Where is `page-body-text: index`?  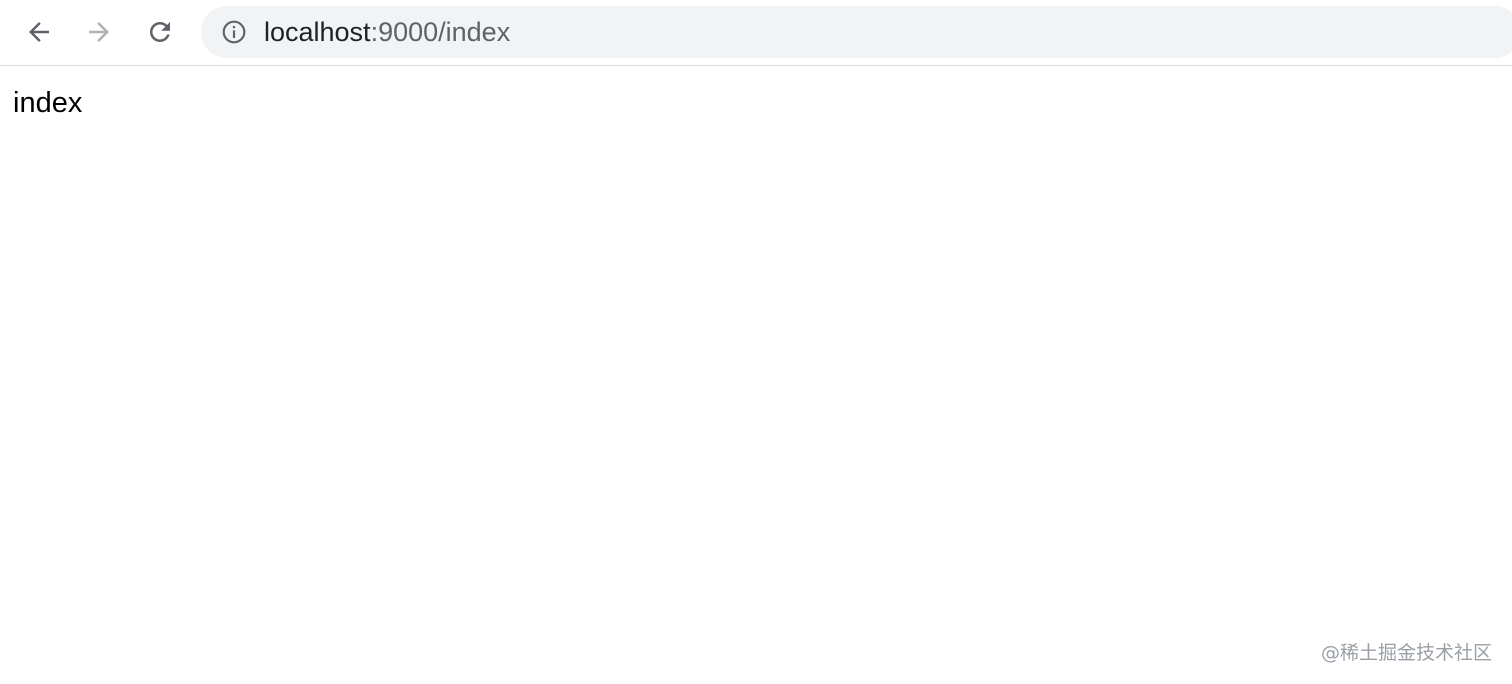
page-body-text: index is located at coordinates (48, 103).